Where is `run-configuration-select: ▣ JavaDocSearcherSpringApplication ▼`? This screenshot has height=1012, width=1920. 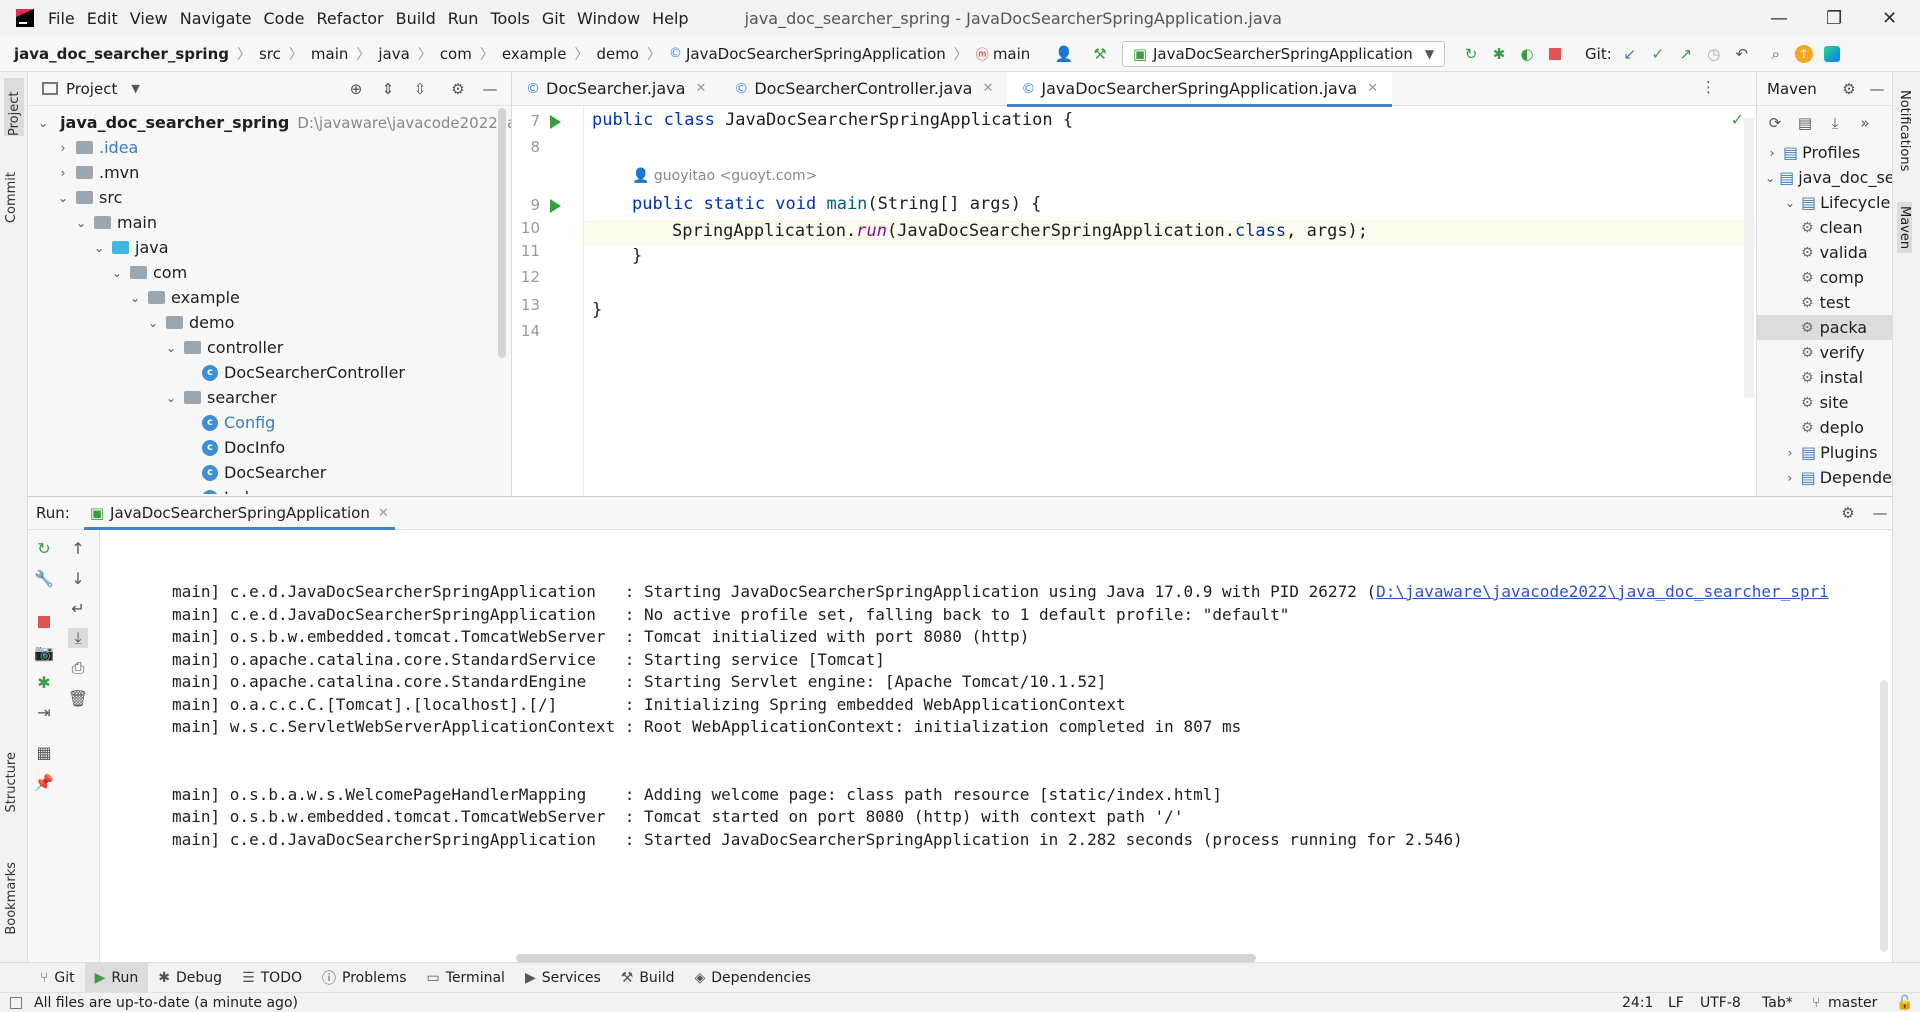 run-configuration-select: ▣ JavaDocSearcherSpringApplication ▼ is located at coordinates (1284, 54).